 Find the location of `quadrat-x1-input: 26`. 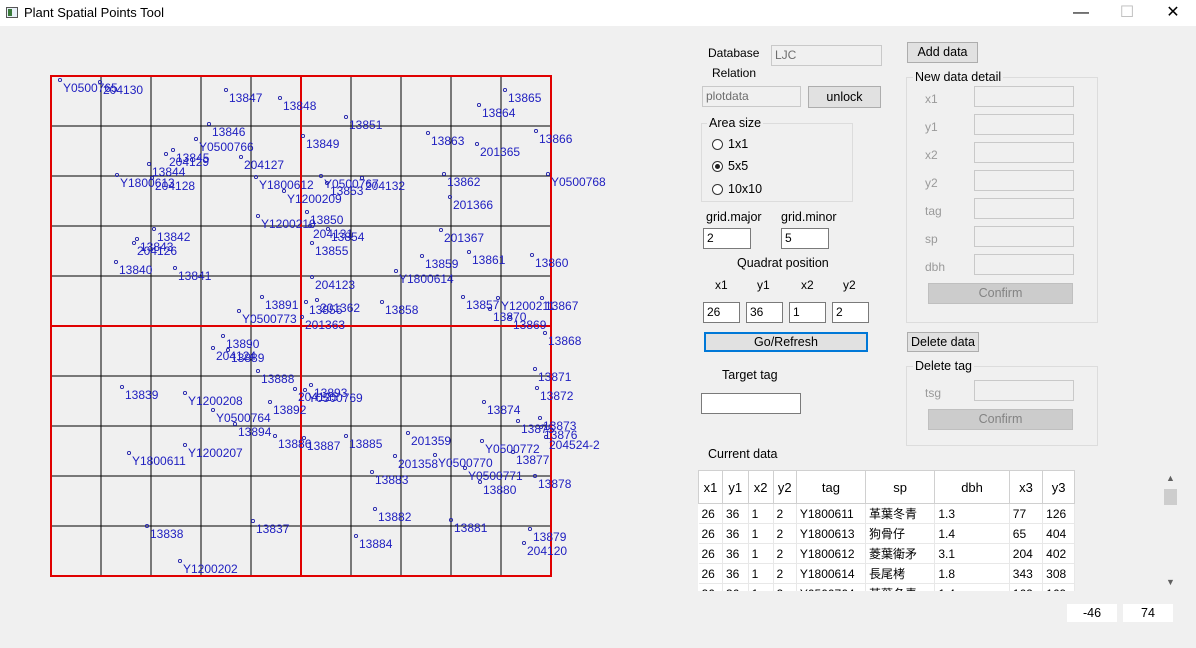

quadrat-x1-input: 26 is located at coordinates (721, 312).